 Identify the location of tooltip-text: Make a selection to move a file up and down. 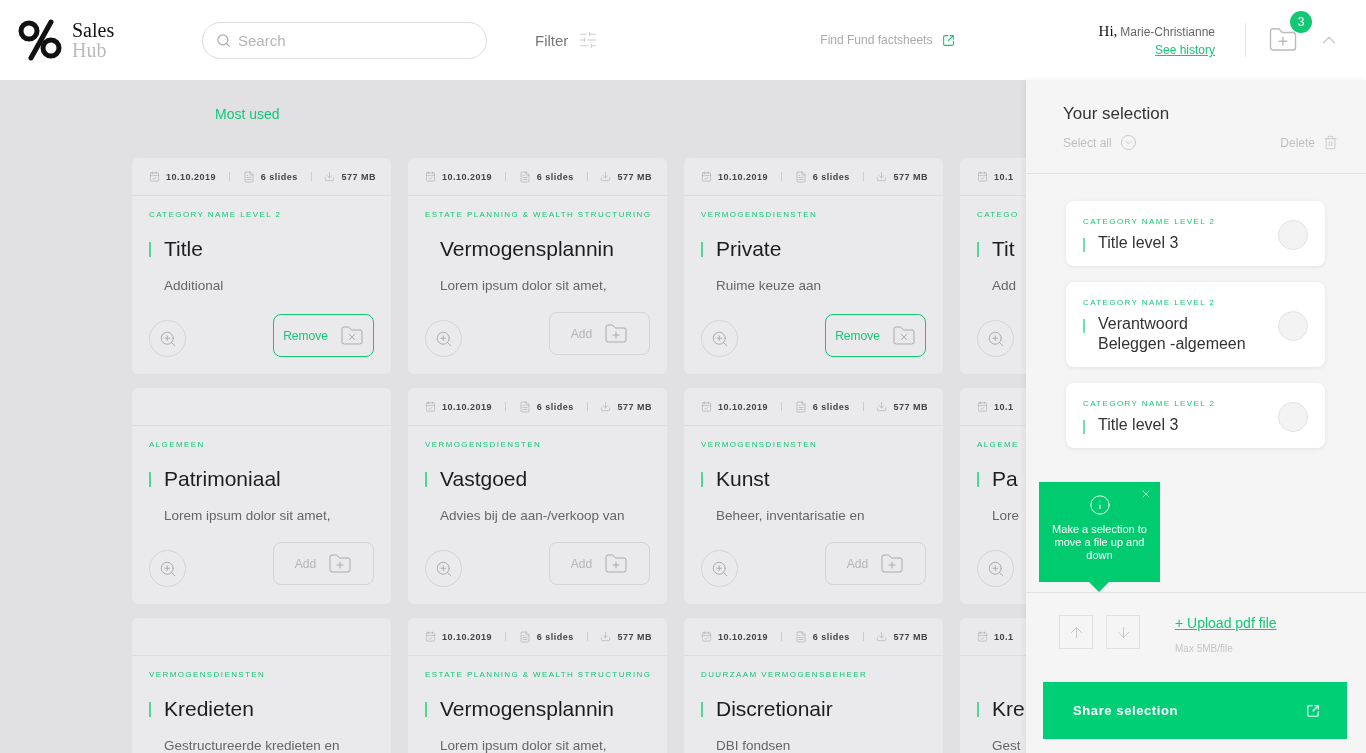
(1099, 542).